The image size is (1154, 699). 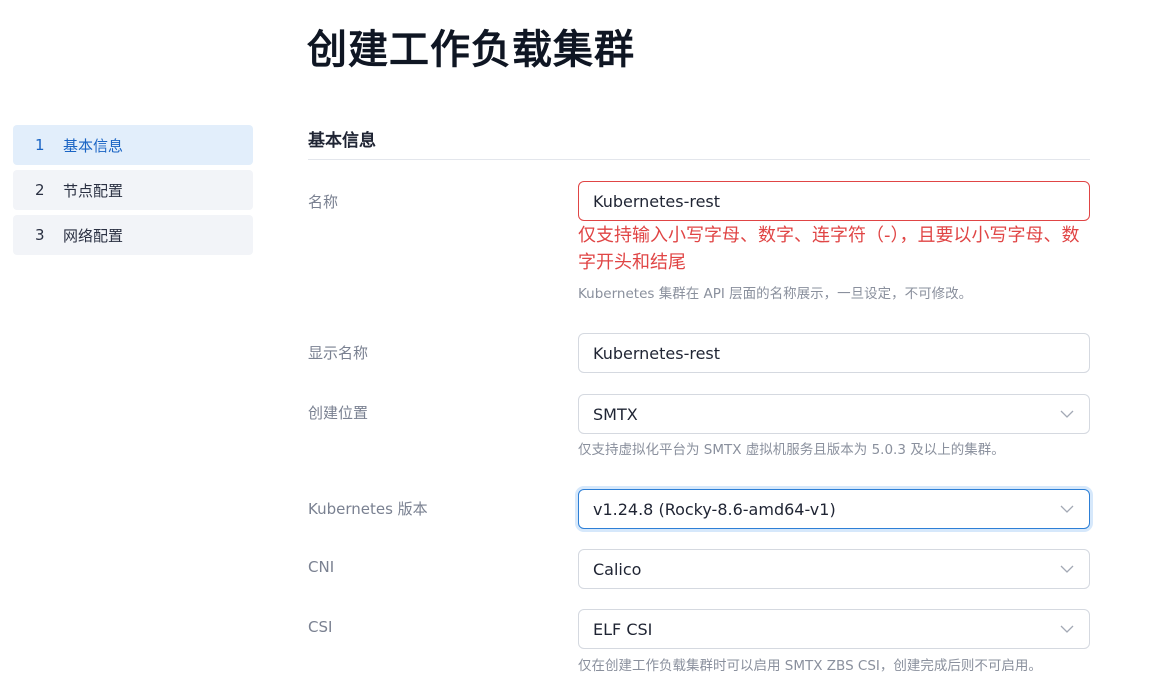 What do you see at coordinates (834, 629) in the screenshot?
I see `csi-select: ELF CSI` at bounding box center [834, 629].